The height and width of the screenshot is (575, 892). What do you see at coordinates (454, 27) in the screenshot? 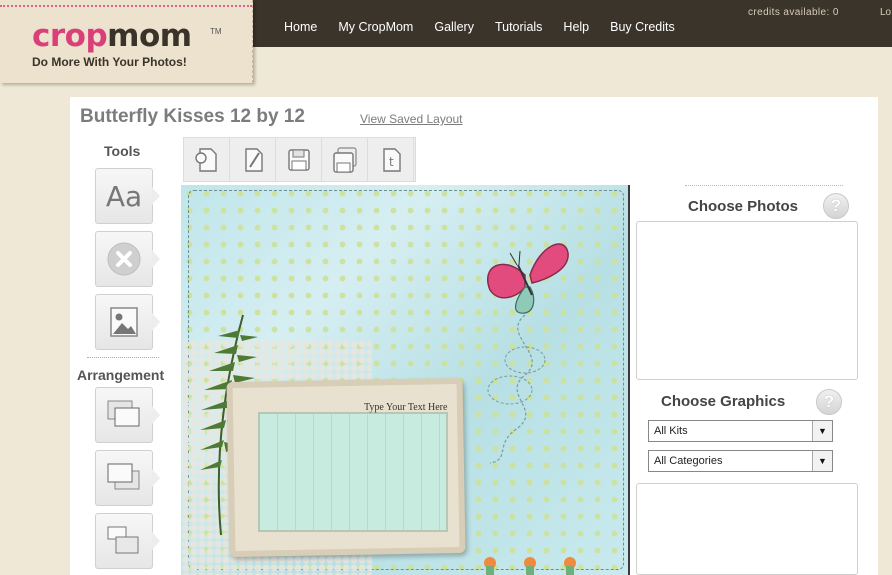
I see `nav-gallery: Gallery` at bounding box center [454, 27].